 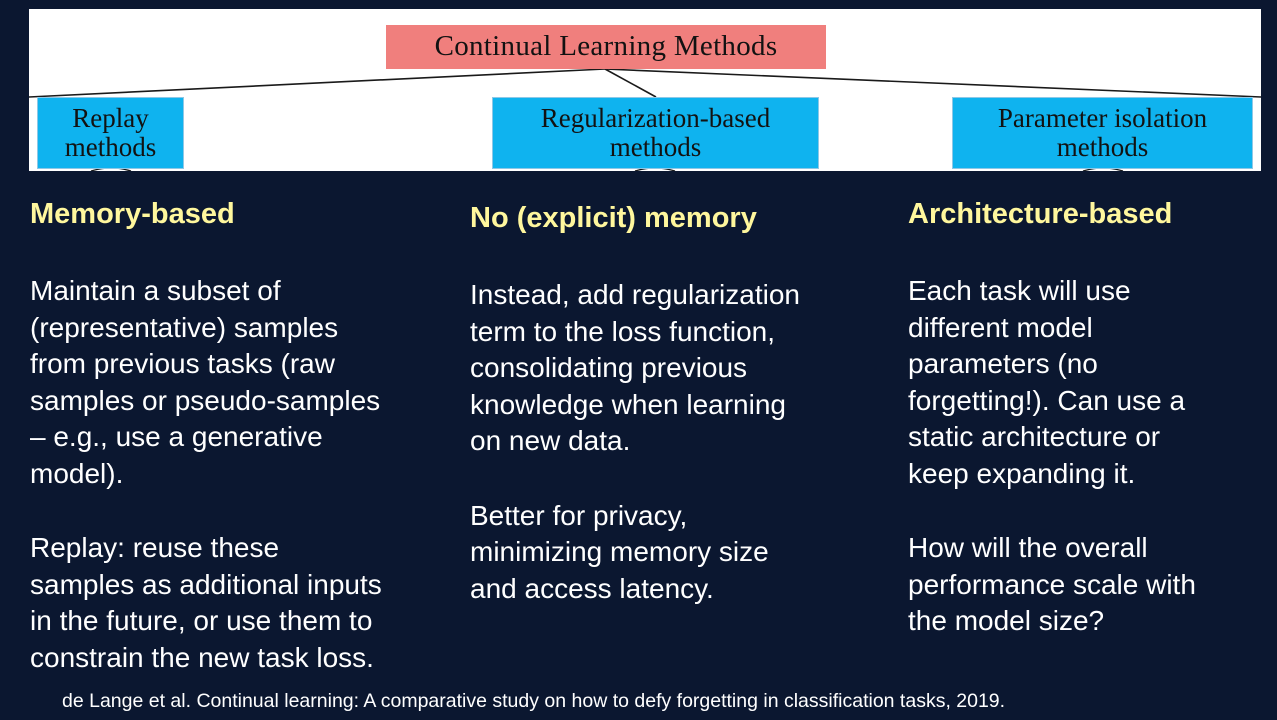 I want to click on root-node-label: Continual Learning Methods, so click(x=606, y=46).